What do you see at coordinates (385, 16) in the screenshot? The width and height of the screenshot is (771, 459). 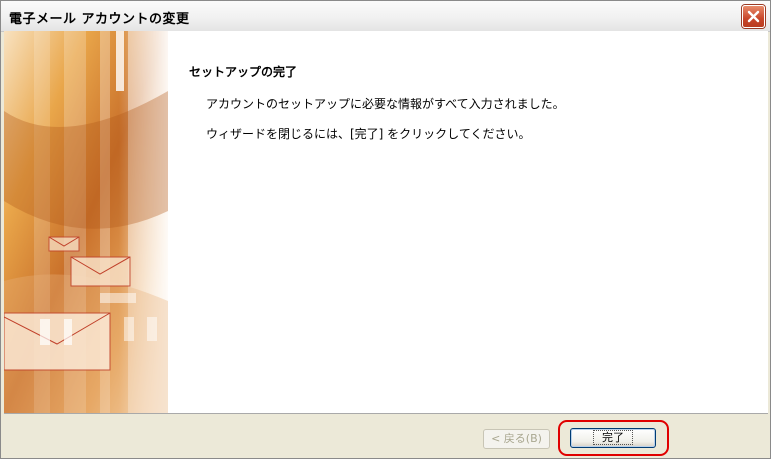 I see `title-bar: 電子メール アカウントの変更` at bounding box center [385, 16].